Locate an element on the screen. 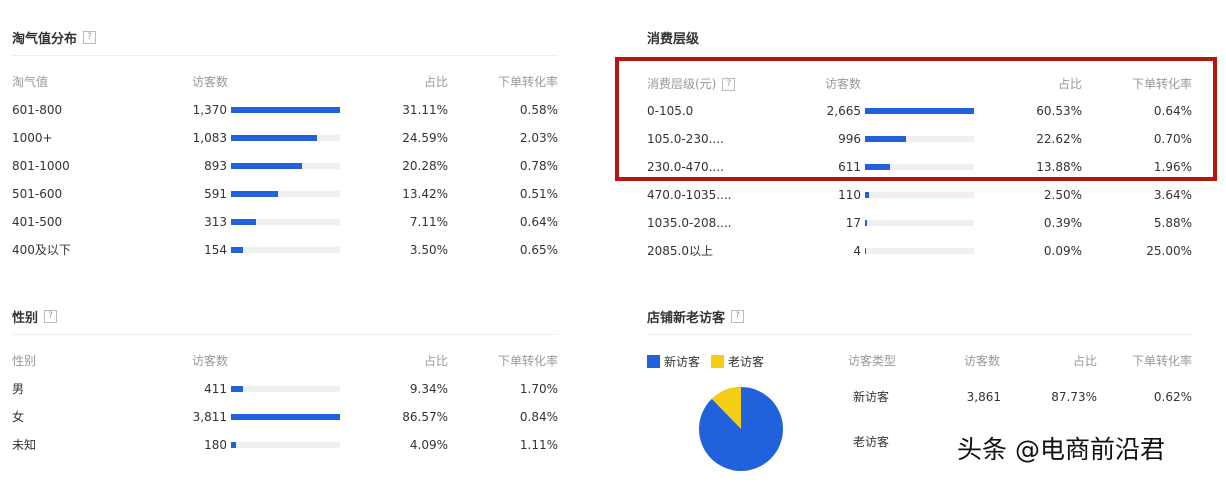 This screenshot has height=482, width=1226. row-visitors: 1,370 is located at coordinates (209, 110).